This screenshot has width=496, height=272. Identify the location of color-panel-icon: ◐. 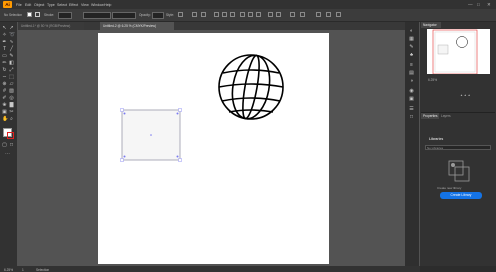
(411, 31).